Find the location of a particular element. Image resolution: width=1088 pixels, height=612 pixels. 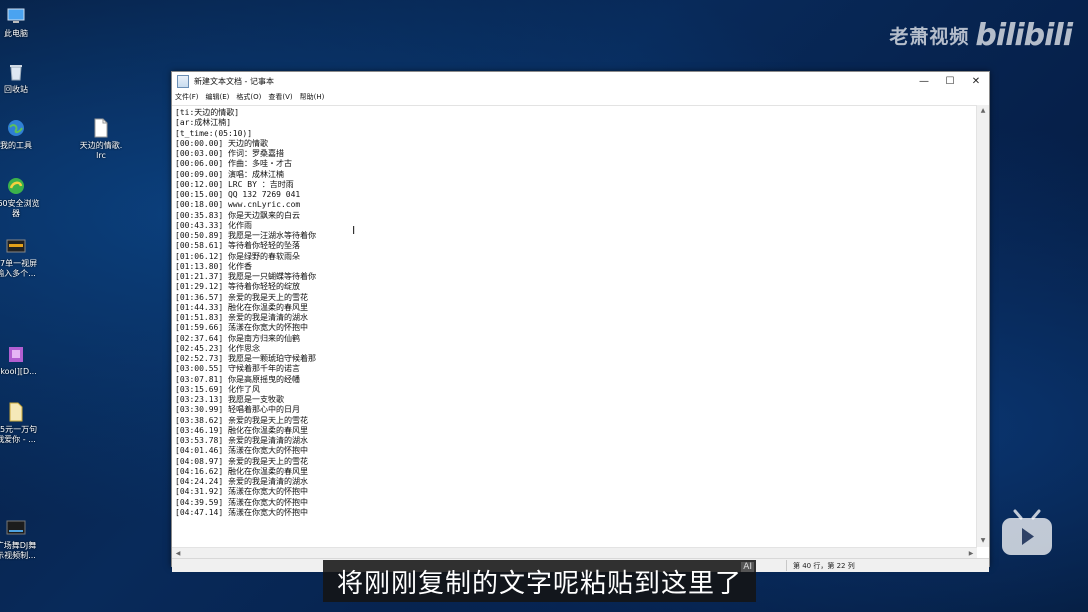

menu-help: 帮助(H) is located at coordinates (312, 97).